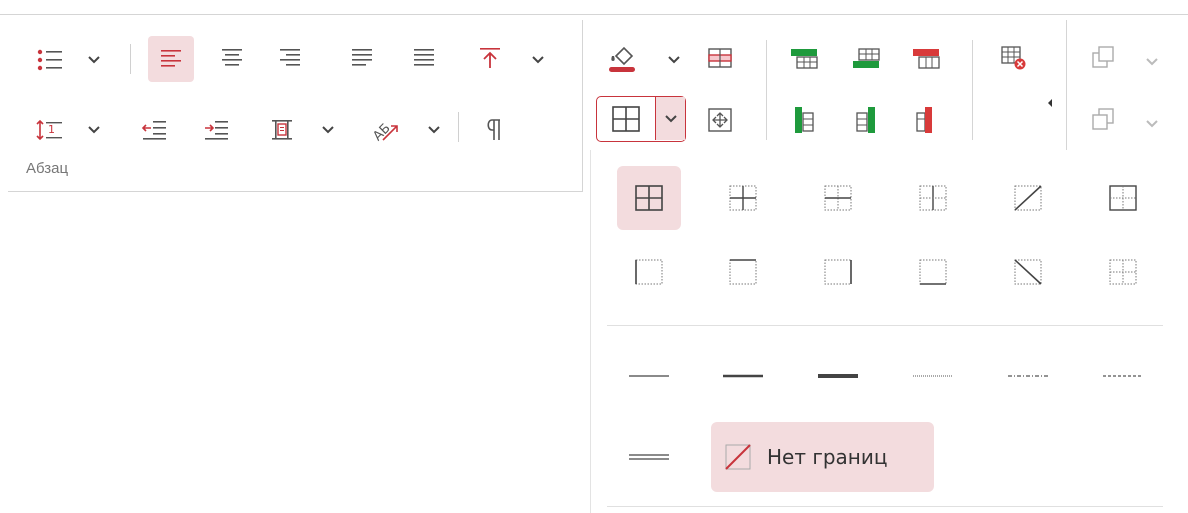 This screenshot has height=513, width=1188. What do you see at coordinates (424, 58) in the screenshot?
I see `distributed-icon` at bounding box center [424, 58].